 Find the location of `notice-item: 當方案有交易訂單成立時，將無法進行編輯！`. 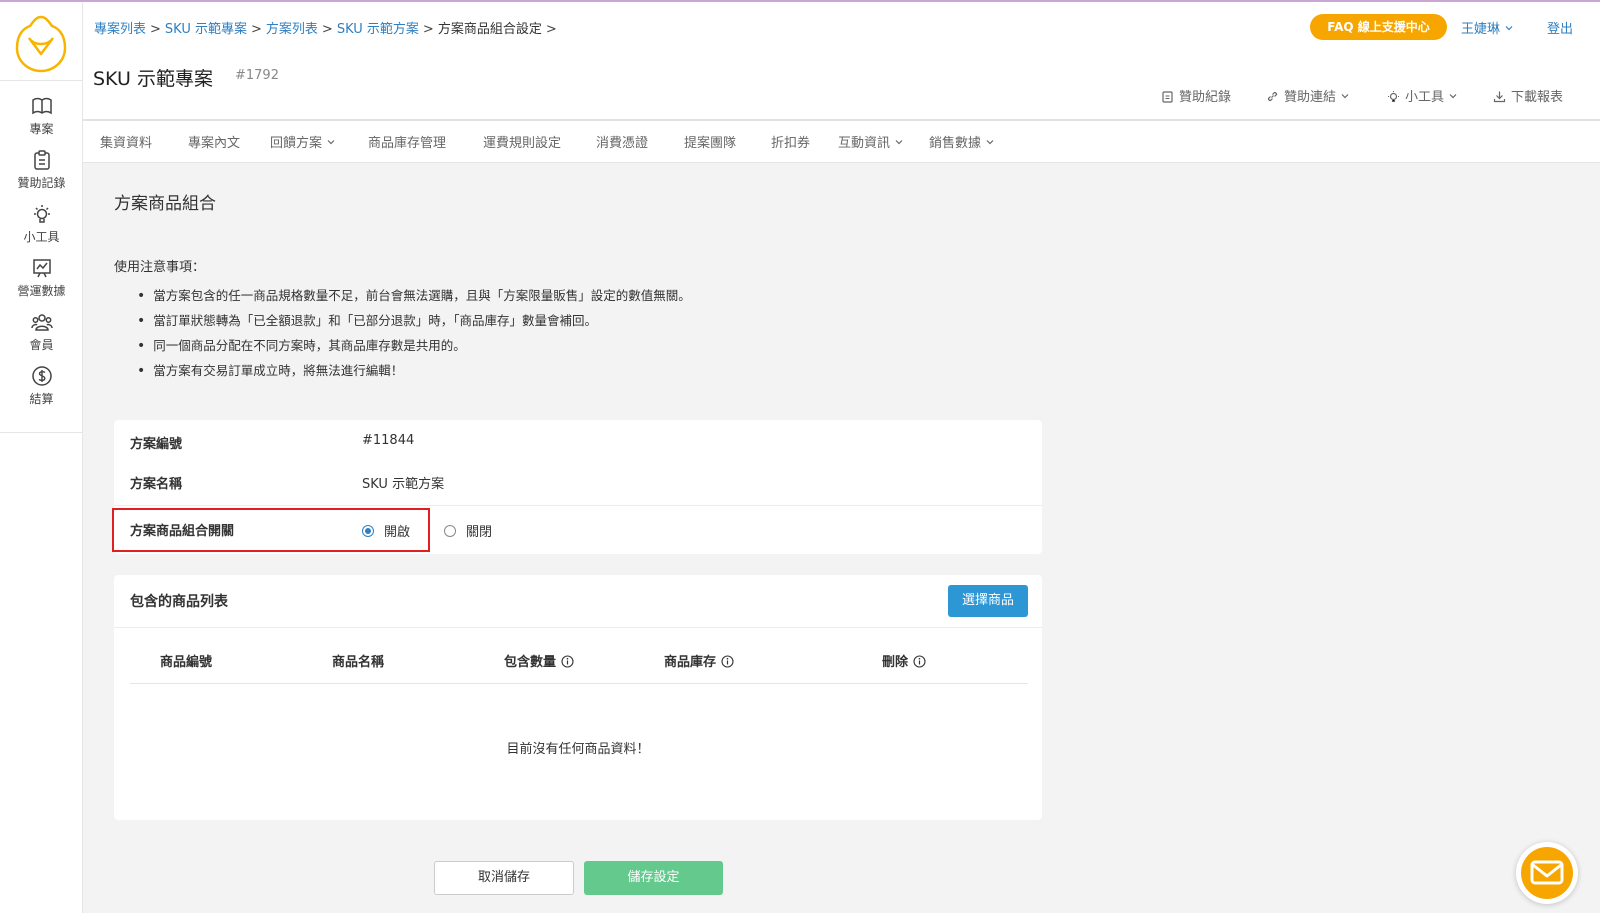

notice-item: 當方案有交易訂單成立時，將無法進行編輯！ is located at coordinates (414, 370).